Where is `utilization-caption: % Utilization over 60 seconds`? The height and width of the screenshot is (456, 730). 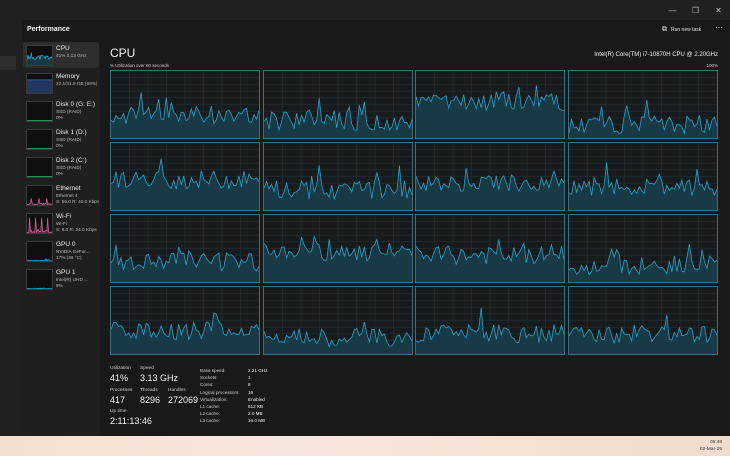
utilization-caption: % Utilization over 60 seconds is located at coordinates (140, 65).